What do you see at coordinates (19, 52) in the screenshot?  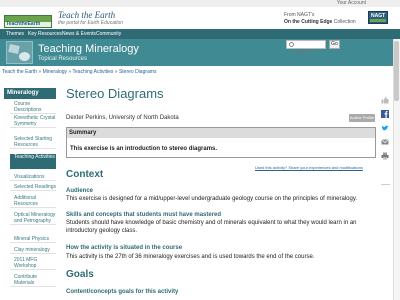 I see `mineral-thumbnail` at bounding box center [19, 52].